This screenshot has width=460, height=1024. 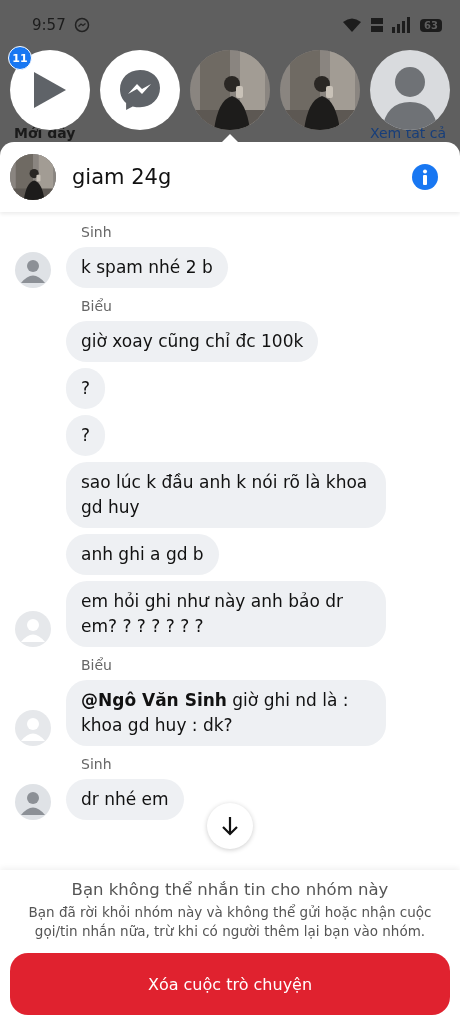 I want to click on signal-icon, so click(x=402, y=25).